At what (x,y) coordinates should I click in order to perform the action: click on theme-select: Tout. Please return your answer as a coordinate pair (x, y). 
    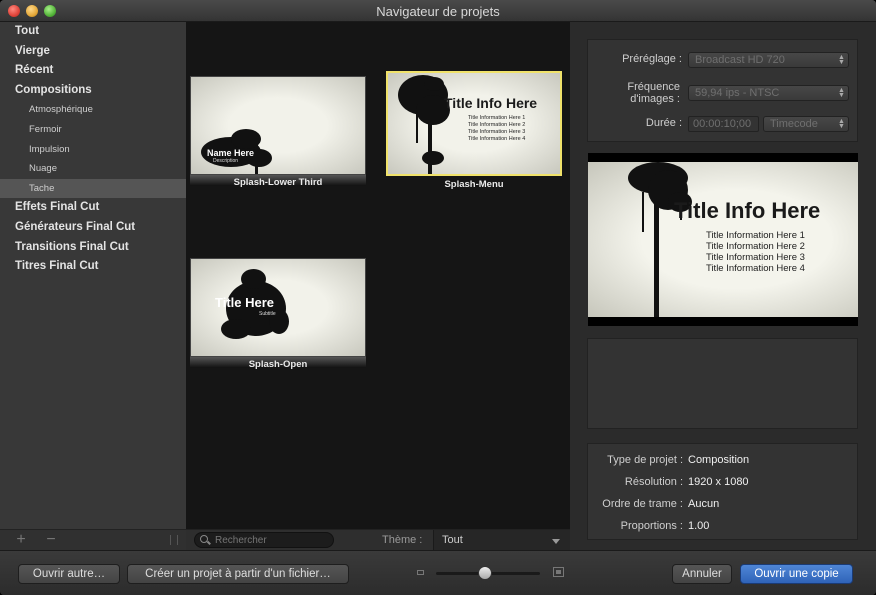
    Looking at the image, I should click on (501, 540).